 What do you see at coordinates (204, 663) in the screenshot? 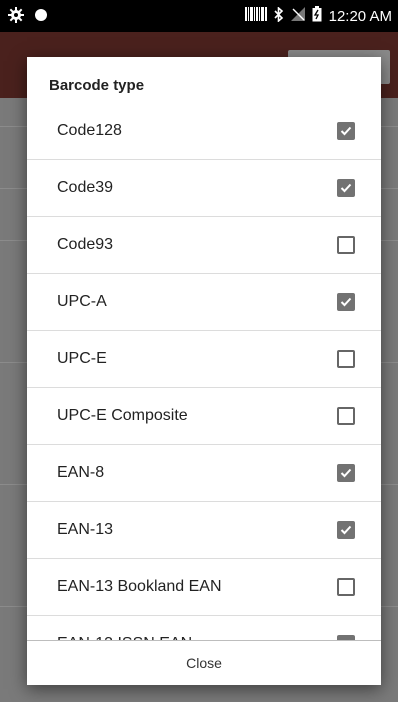
I see `close-button: Close` at bounding box center [204, 663].